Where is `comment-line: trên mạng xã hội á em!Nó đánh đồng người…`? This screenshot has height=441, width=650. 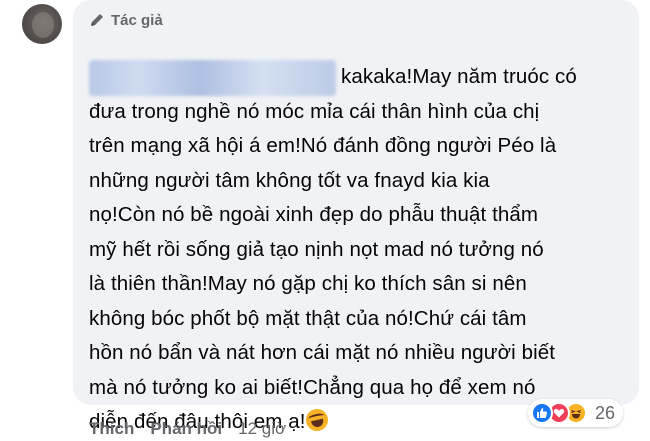 comment-line: trên mạng xã hội á em!Nó đánh đồng người… is located at coordinates (323, 145).